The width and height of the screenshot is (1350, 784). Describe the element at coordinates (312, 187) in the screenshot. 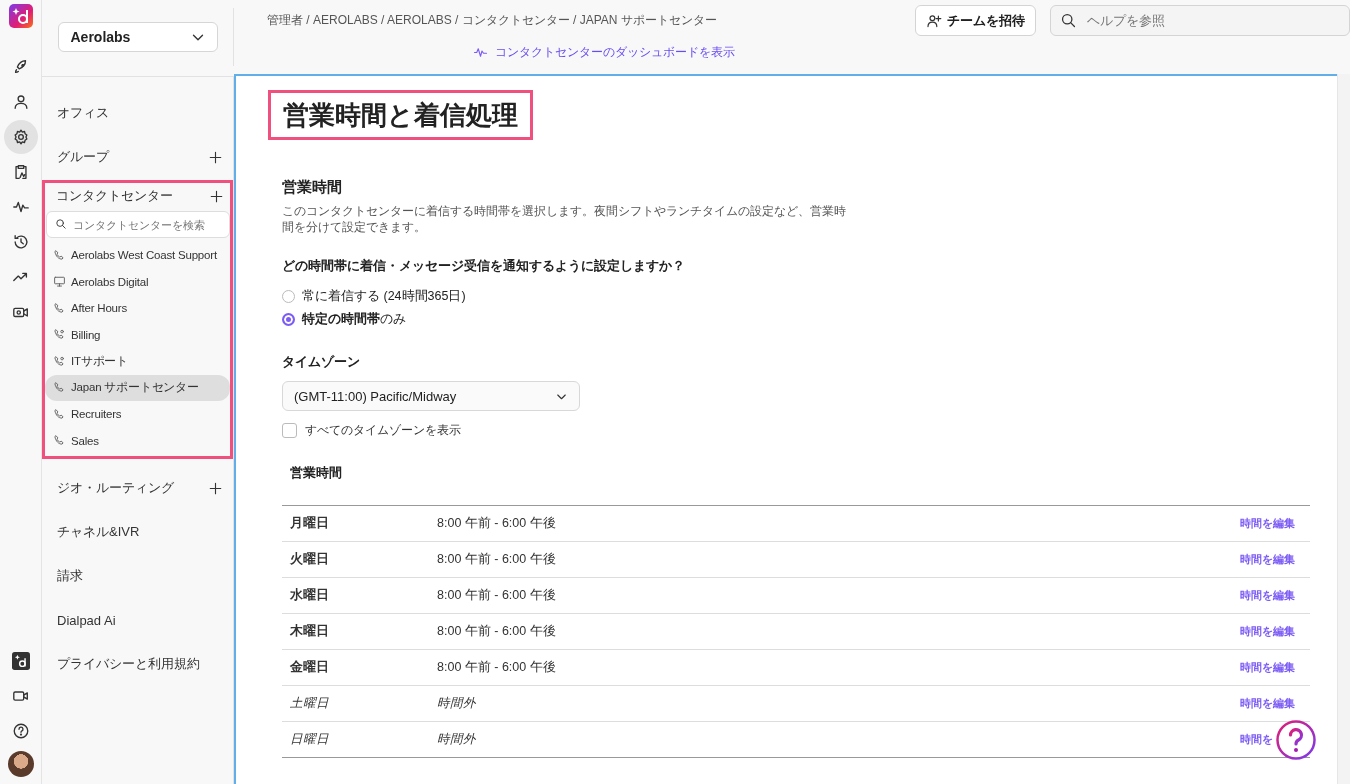

I see `section-title: 営業時間` at that location.